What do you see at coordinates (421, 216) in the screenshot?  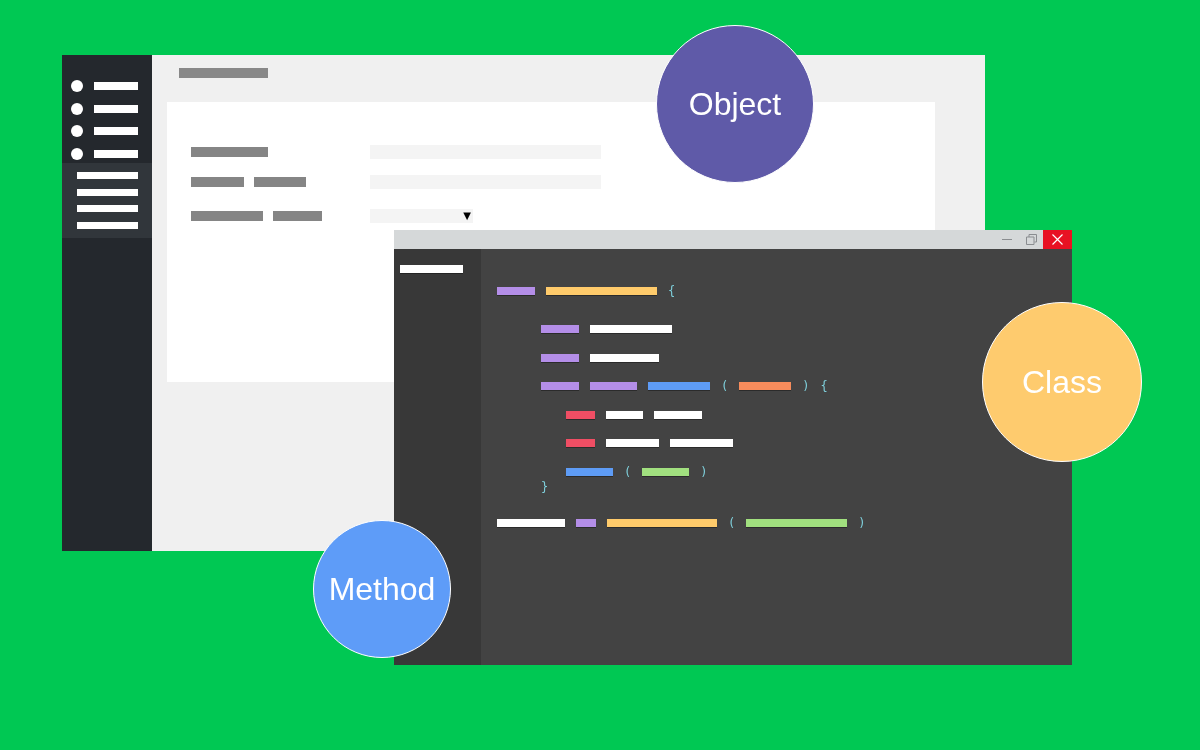 I see `dropdown-field: ▼` at bounding box center [421, 216].